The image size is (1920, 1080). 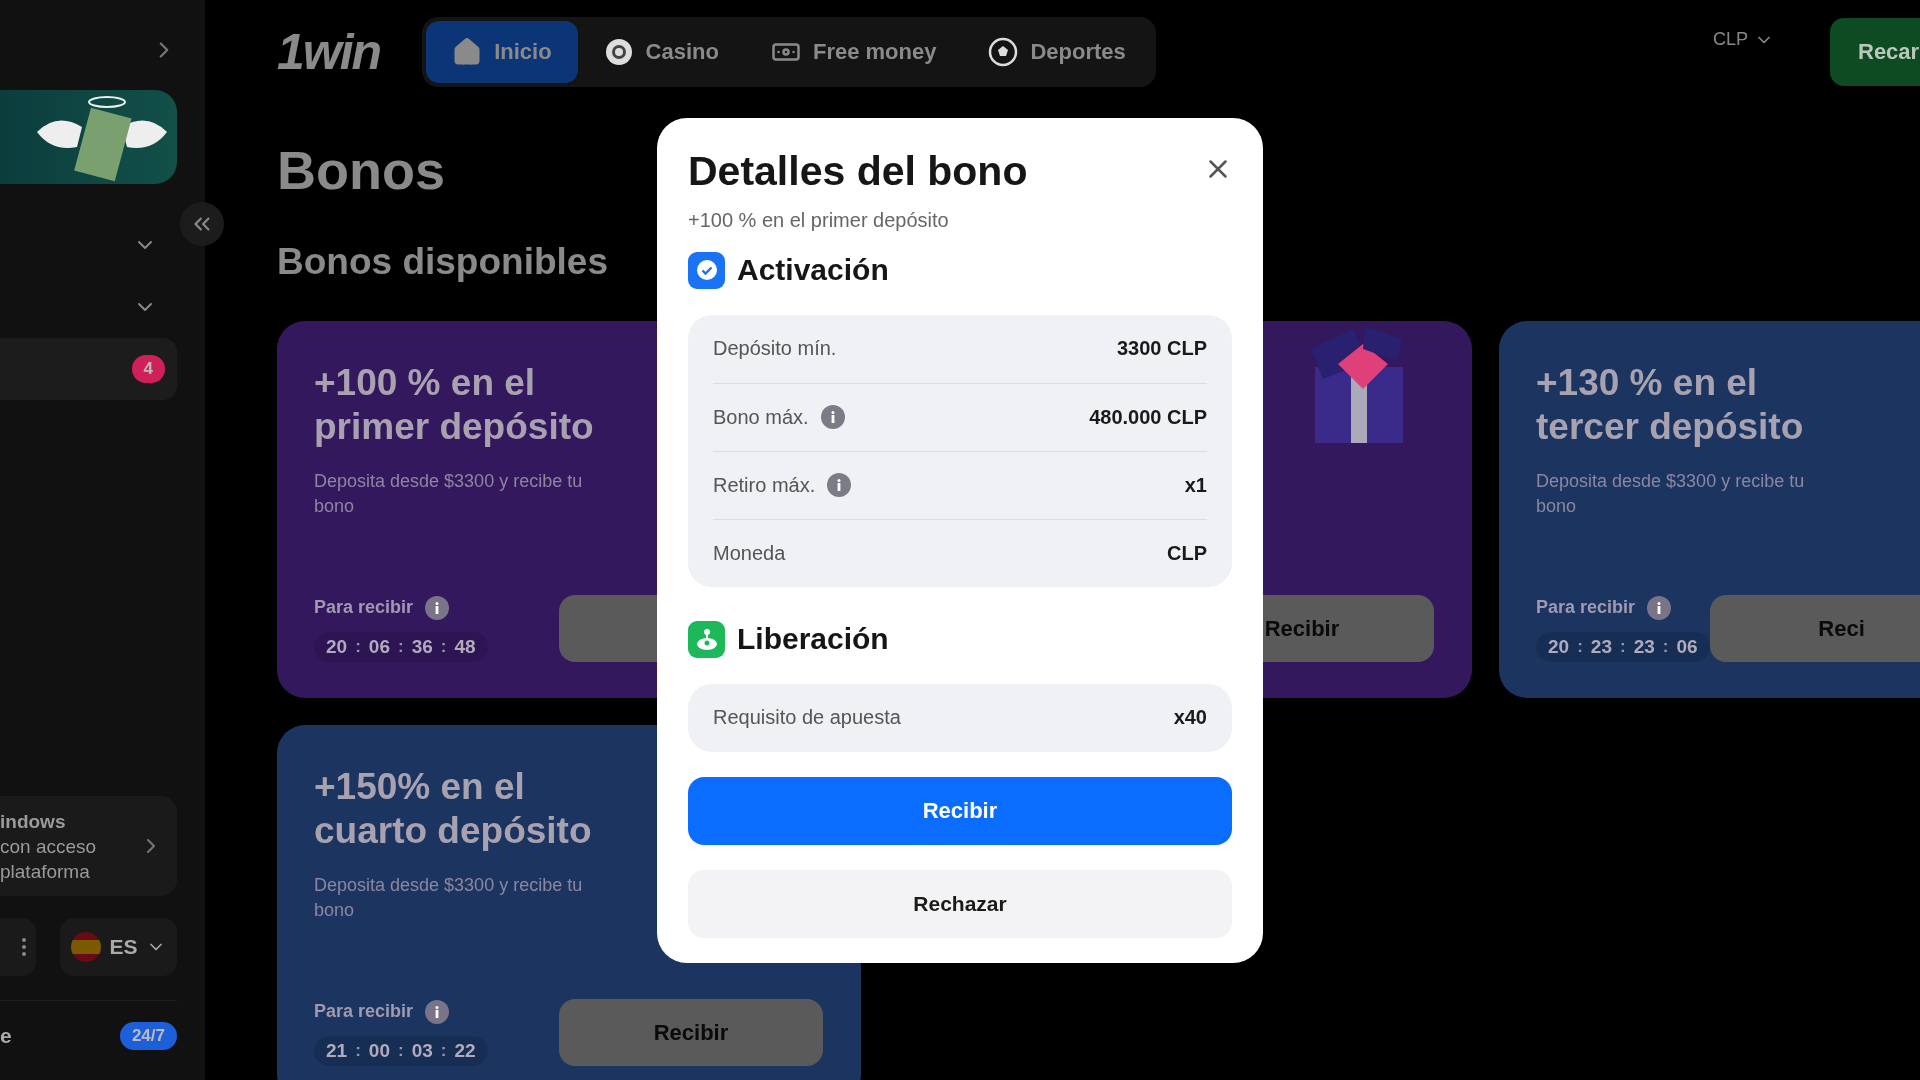 What do you see at coordinates (1875, 52) in the screenshot?
I see `deposit-button: Recar` at bounding box center [1875, 52].